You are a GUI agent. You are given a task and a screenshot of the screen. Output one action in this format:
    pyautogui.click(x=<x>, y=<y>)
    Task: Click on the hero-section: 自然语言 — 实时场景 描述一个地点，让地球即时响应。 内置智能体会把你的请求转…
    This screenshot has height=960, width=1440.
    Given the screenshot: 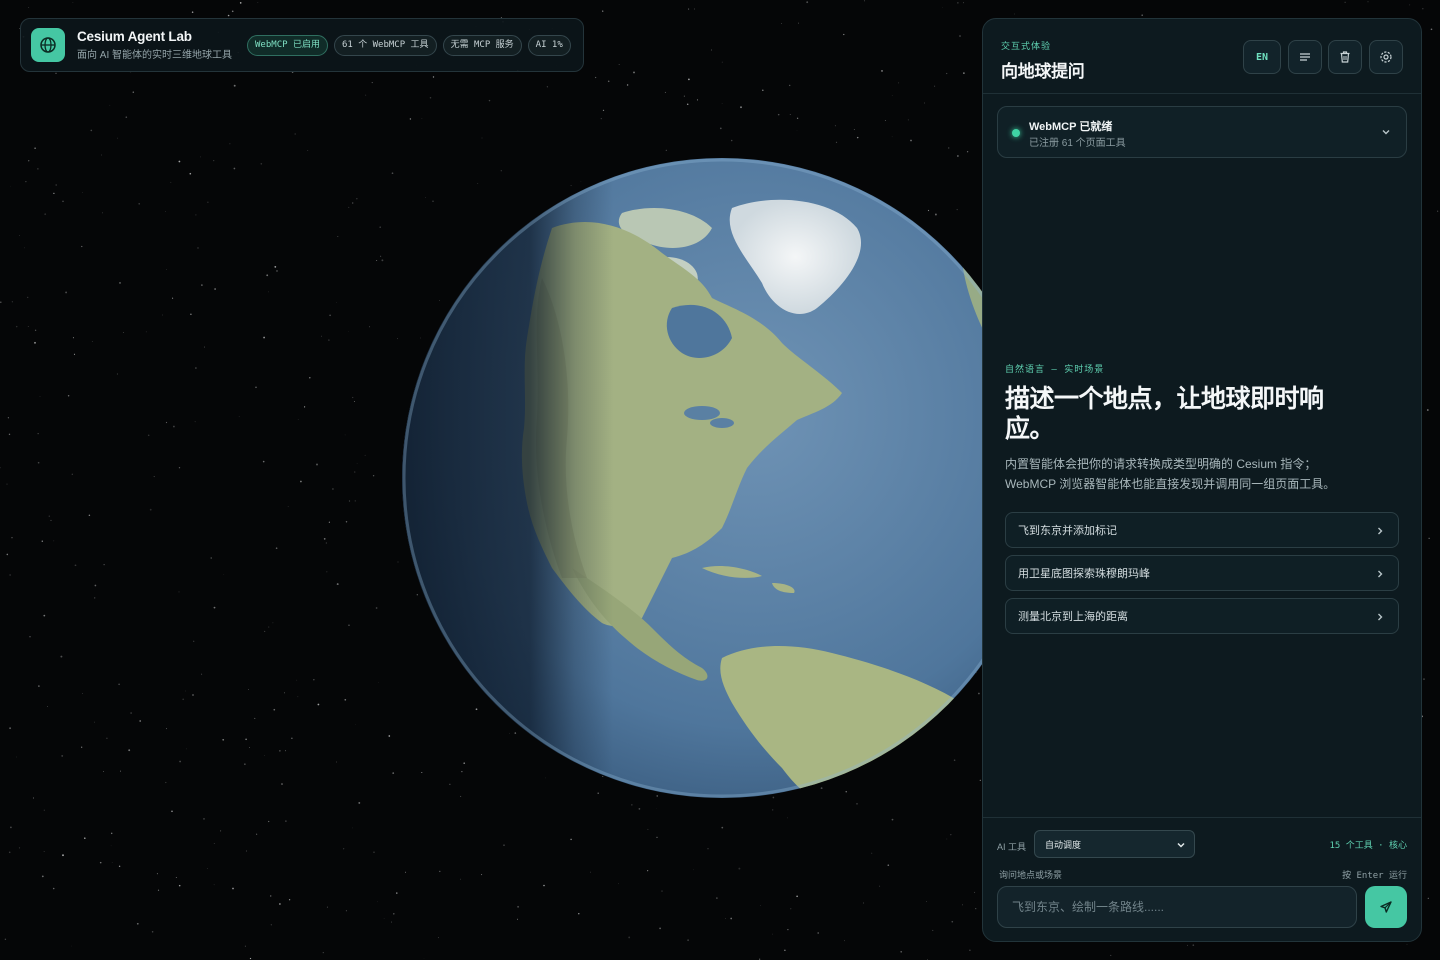 What is the action you would take?
    pyautogui.click(x=1205, y=428)
    